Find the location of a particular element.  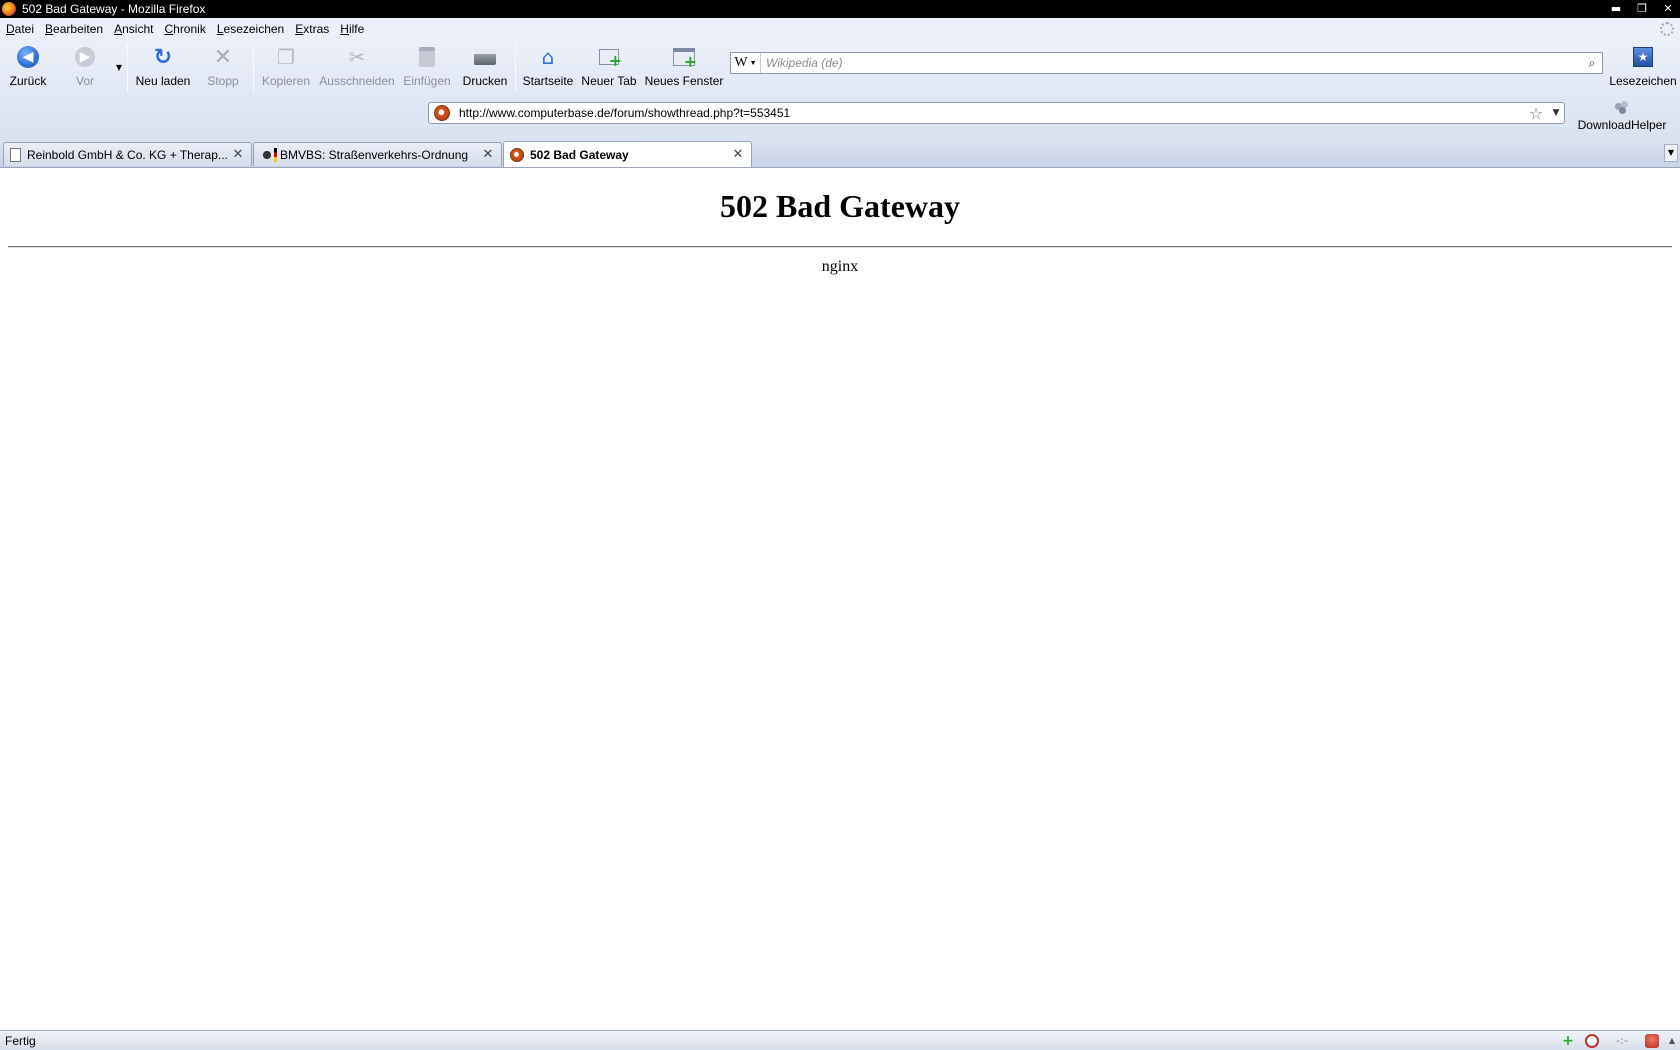

back-button: ◀ Zurück is located at coordinates (28, 69).